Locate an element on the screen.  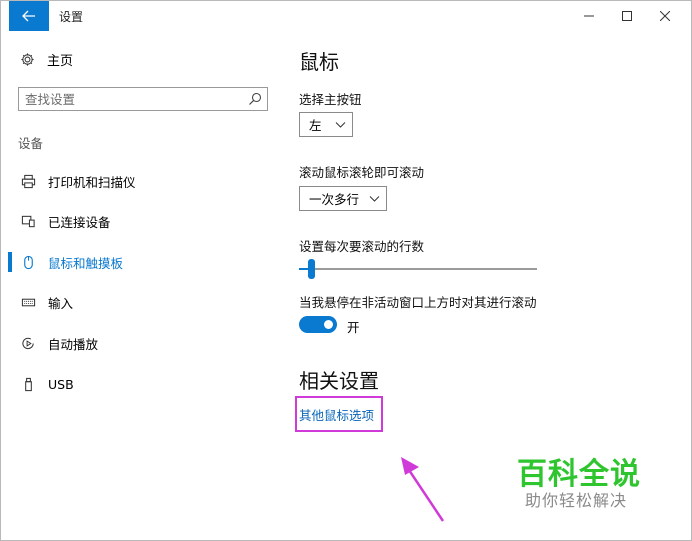
usb-icon is located at coordinates (28, 384).